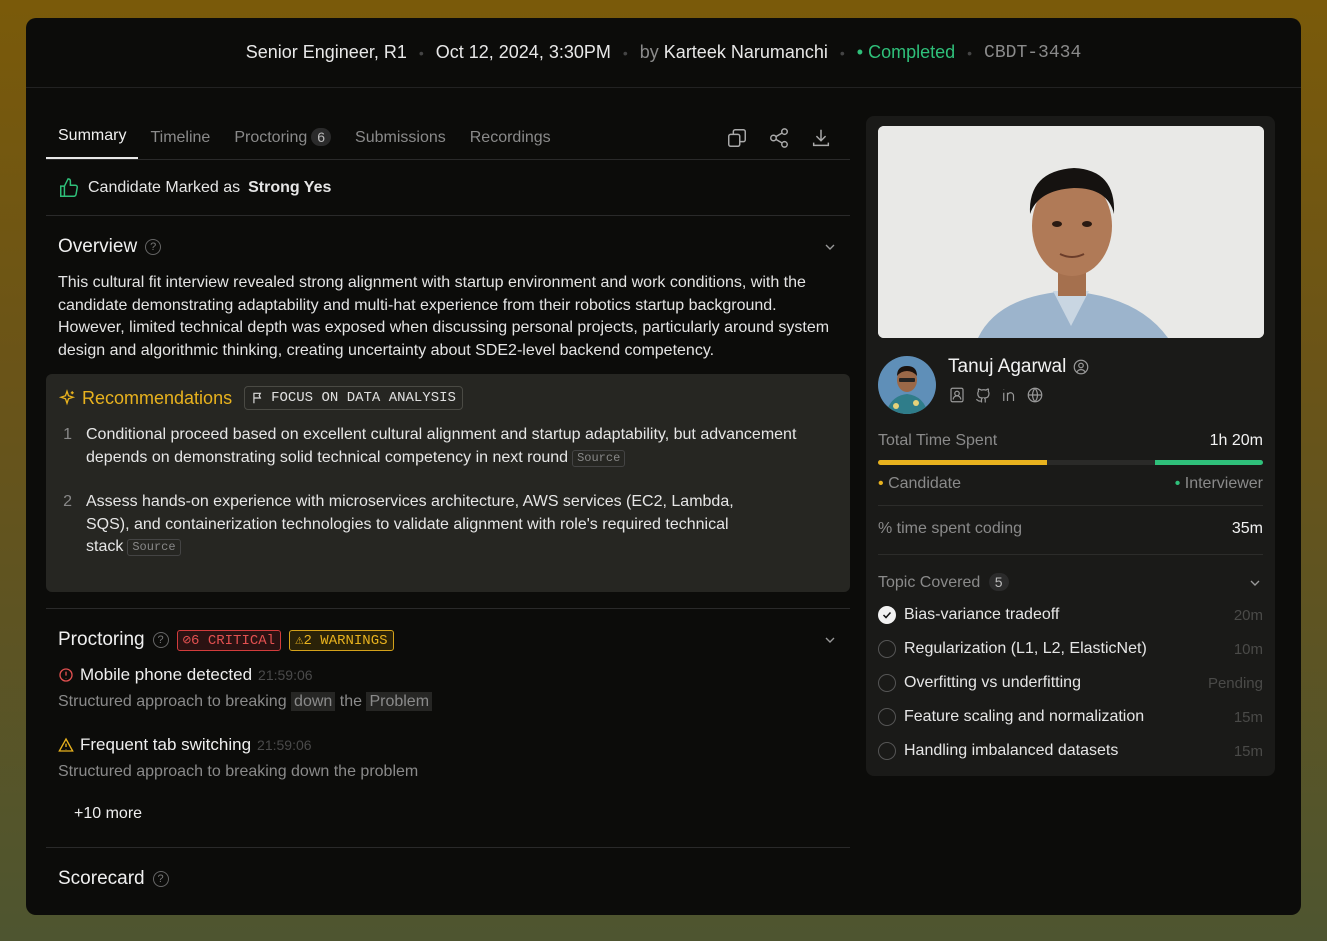  Describe the element at coordinates (363, 398) in the screenshot. I see `focus-label: FOCUS ON DATA ANALYSIS` at that location.